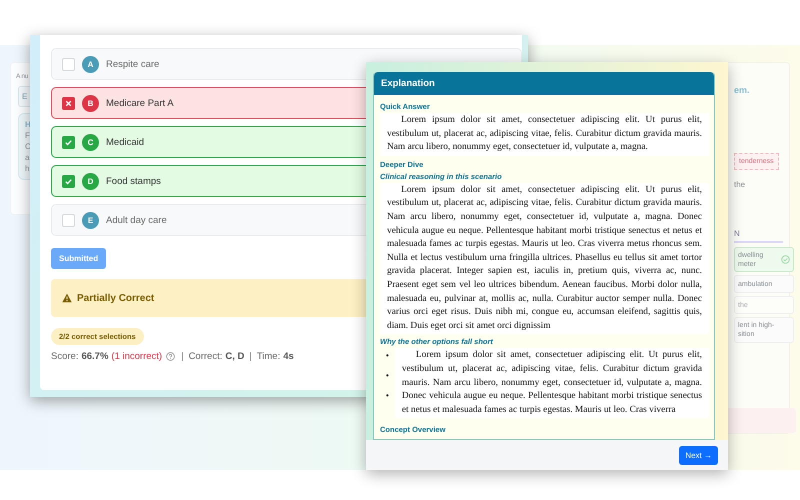 Image resolution: width=800 pixels, height=500 pixels. What do you see at coordinates (90, 220) in the screenshot?
I see `option-letter: E` at bounding box center [90, 220].